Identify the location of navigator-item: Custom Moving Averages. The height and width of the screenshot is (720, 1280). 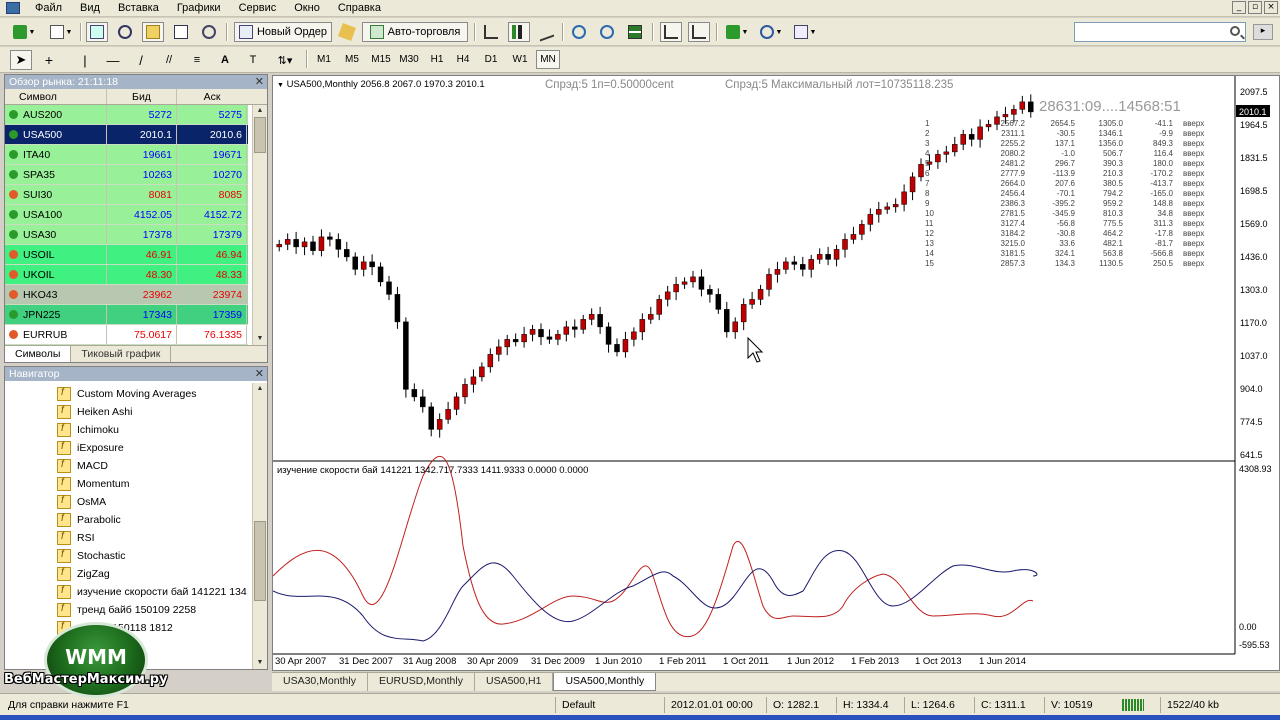
(126, 394).